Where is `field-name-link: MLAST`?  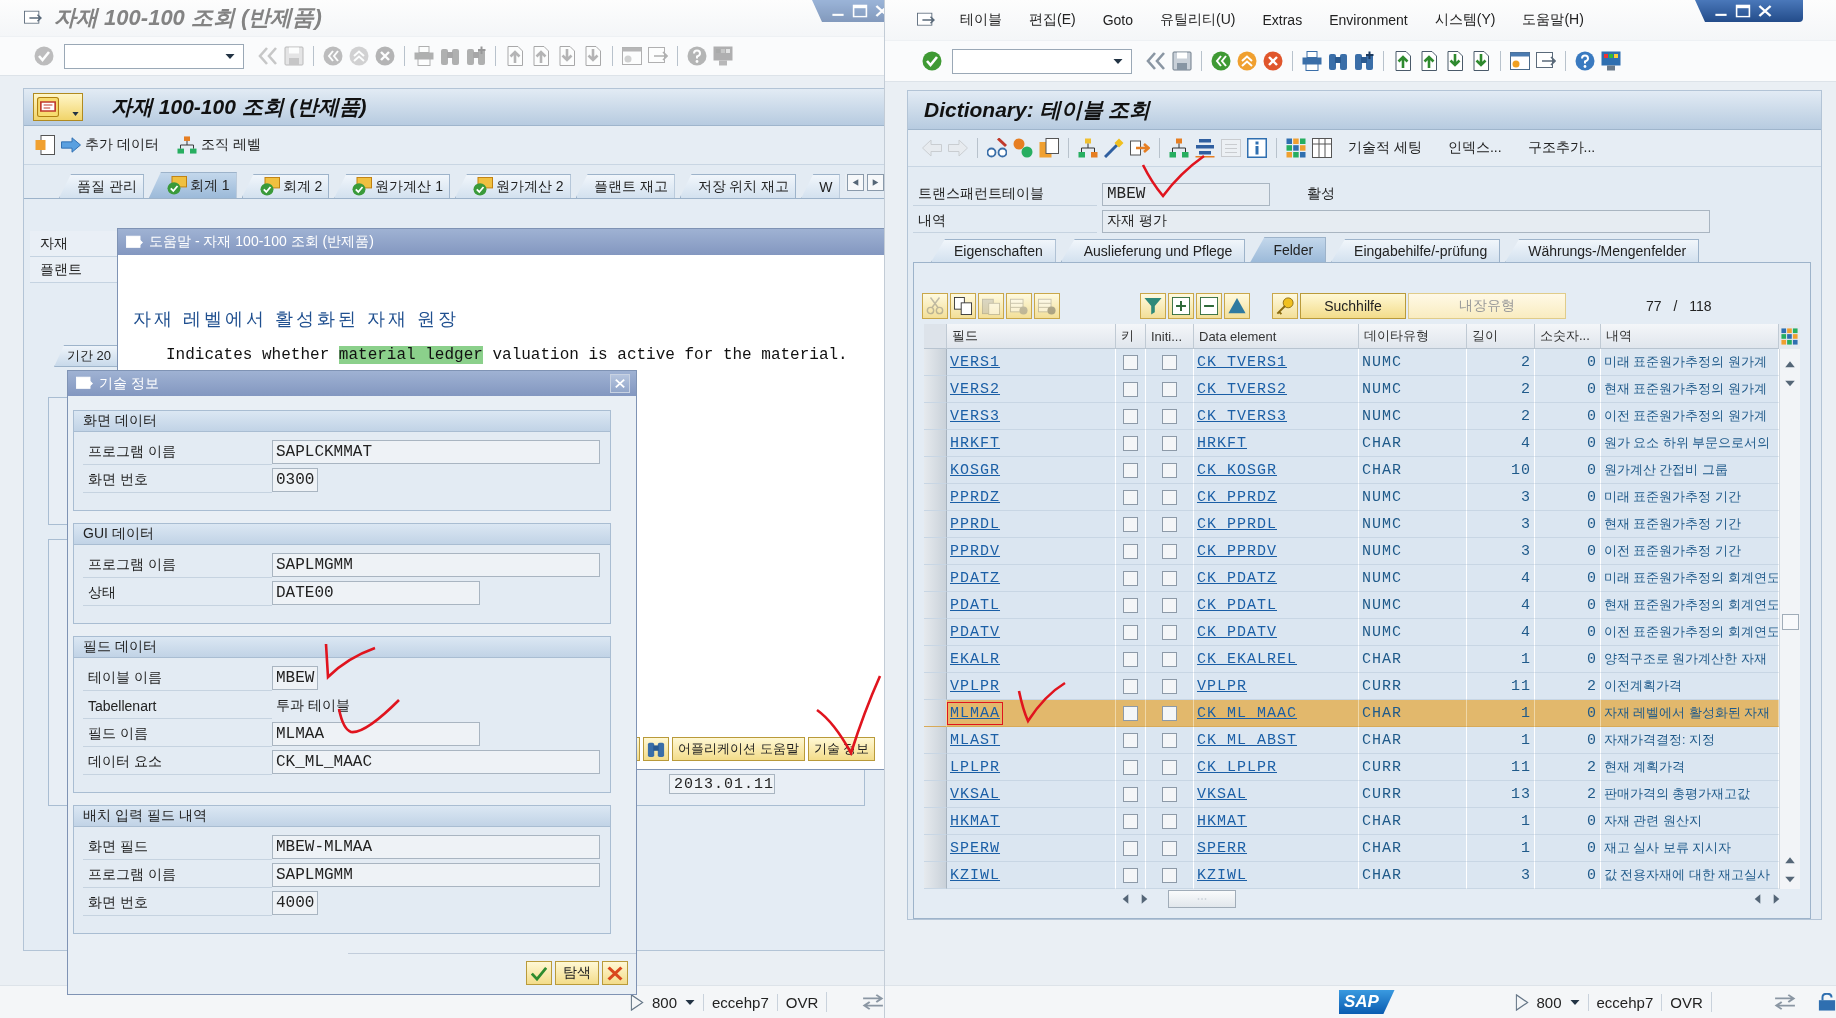 field-name-link: MLAST is located at coordinates (975, 740).